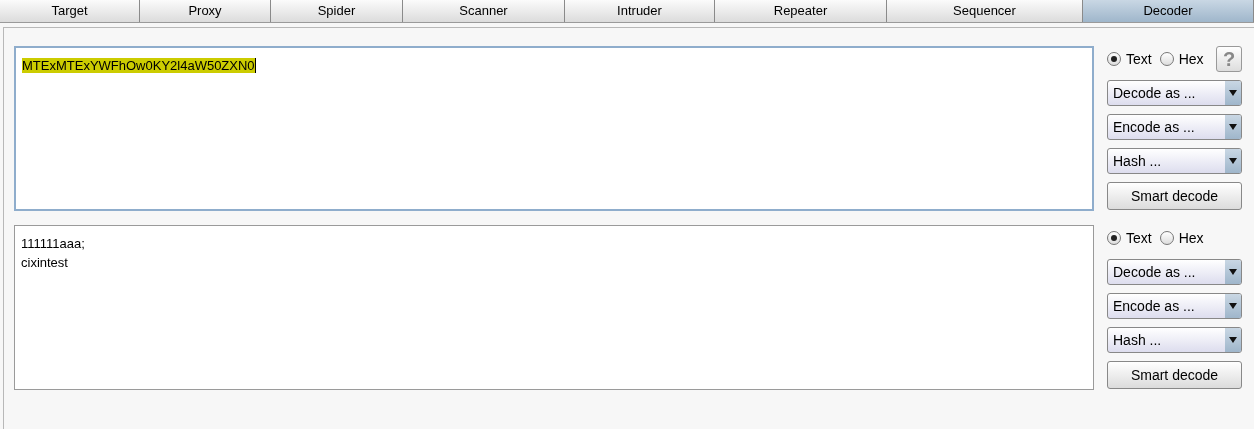 Image resolution: width=1254 pixels, height=429 pixels. I want to click on editor-text: cixintest, so click(44, 262).